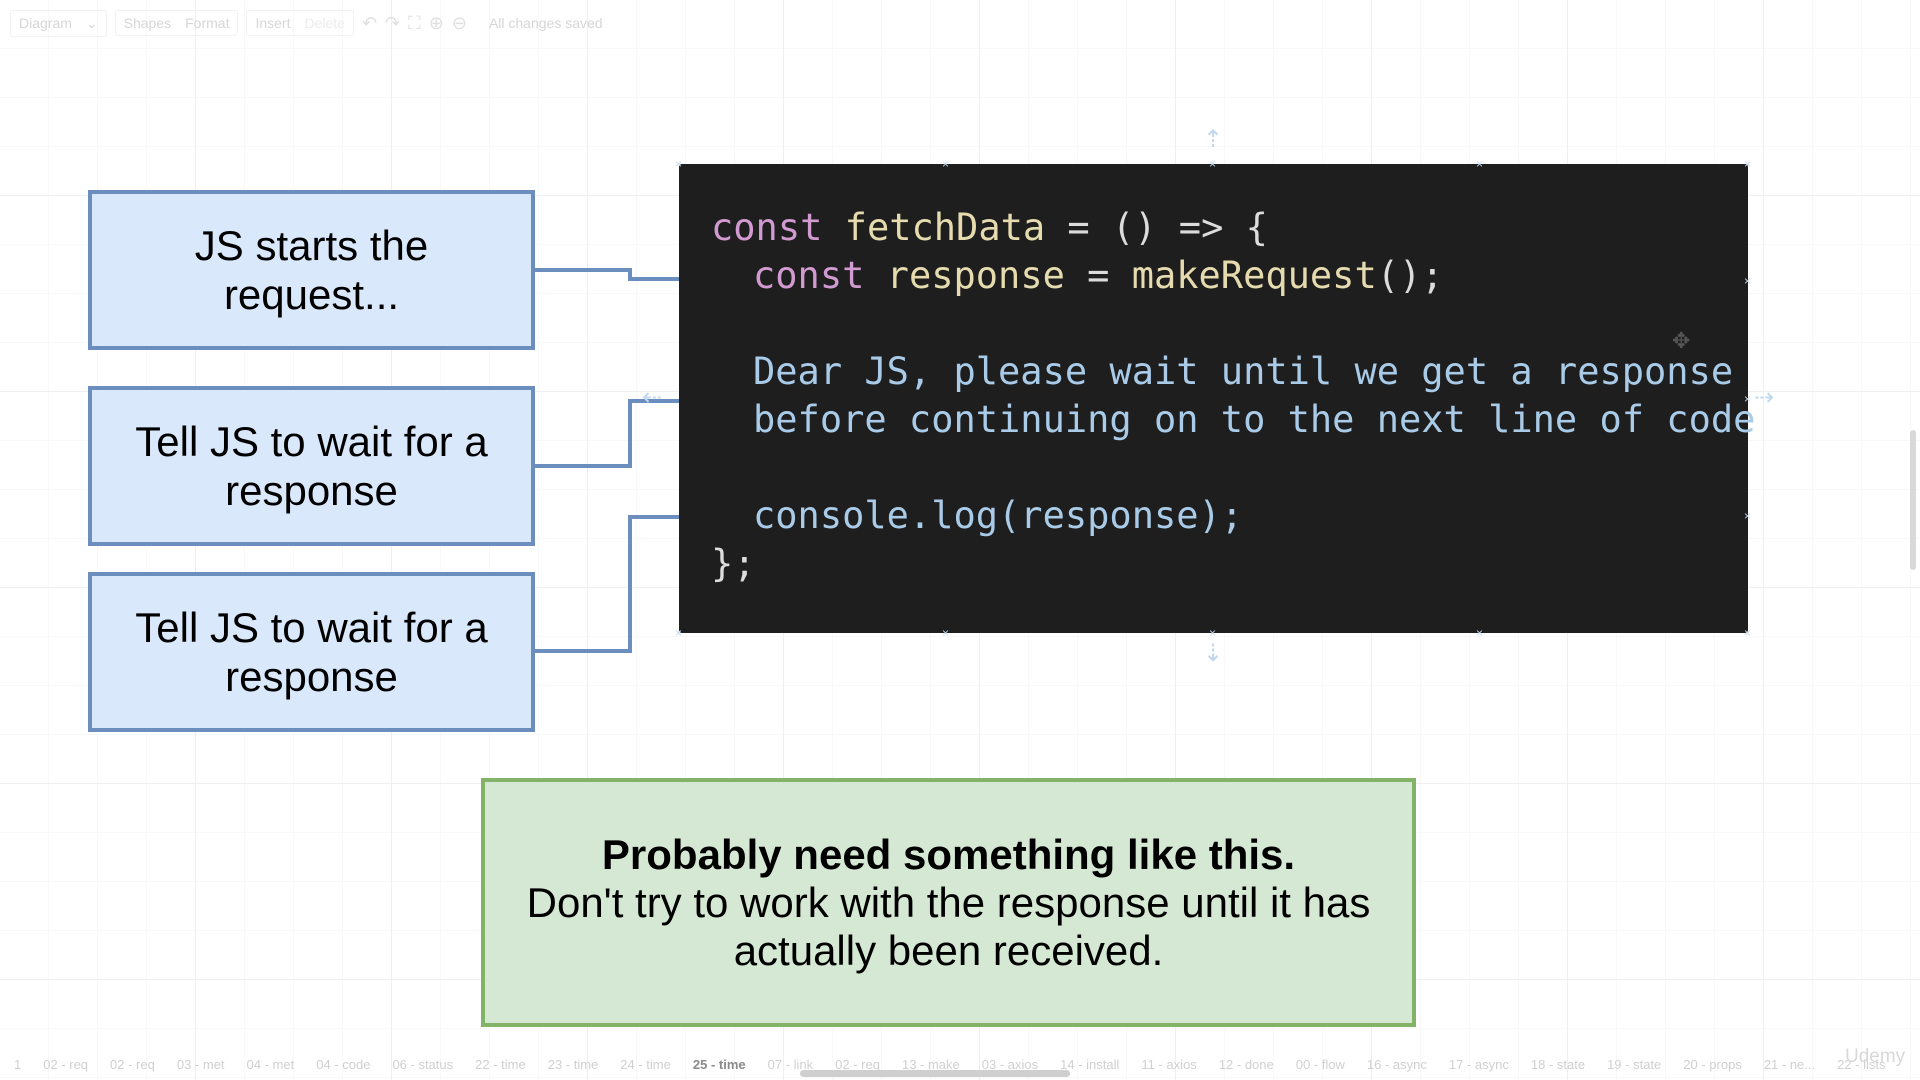  I want to click on page-tab: 03 - met, so click(201, 1064).